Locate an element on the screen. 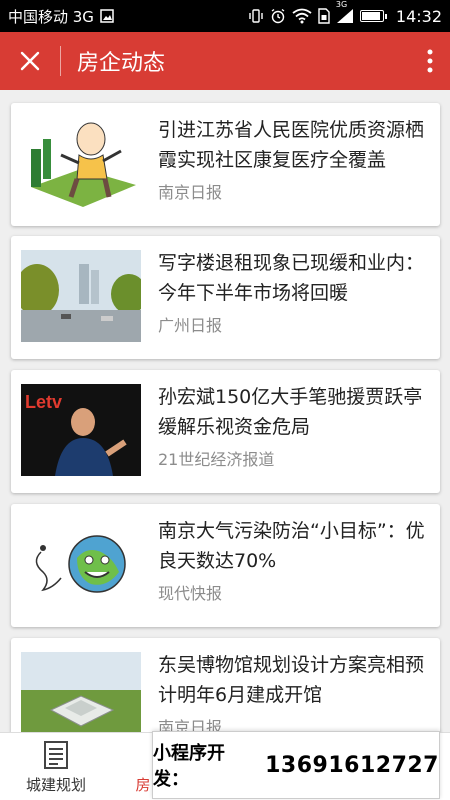 This screenshot has height=800, width=450. article-card: 写字楼退租现象已现缓和业内：今年下半年市场将回暖 广州日报 is located at coordinates (225, 297).